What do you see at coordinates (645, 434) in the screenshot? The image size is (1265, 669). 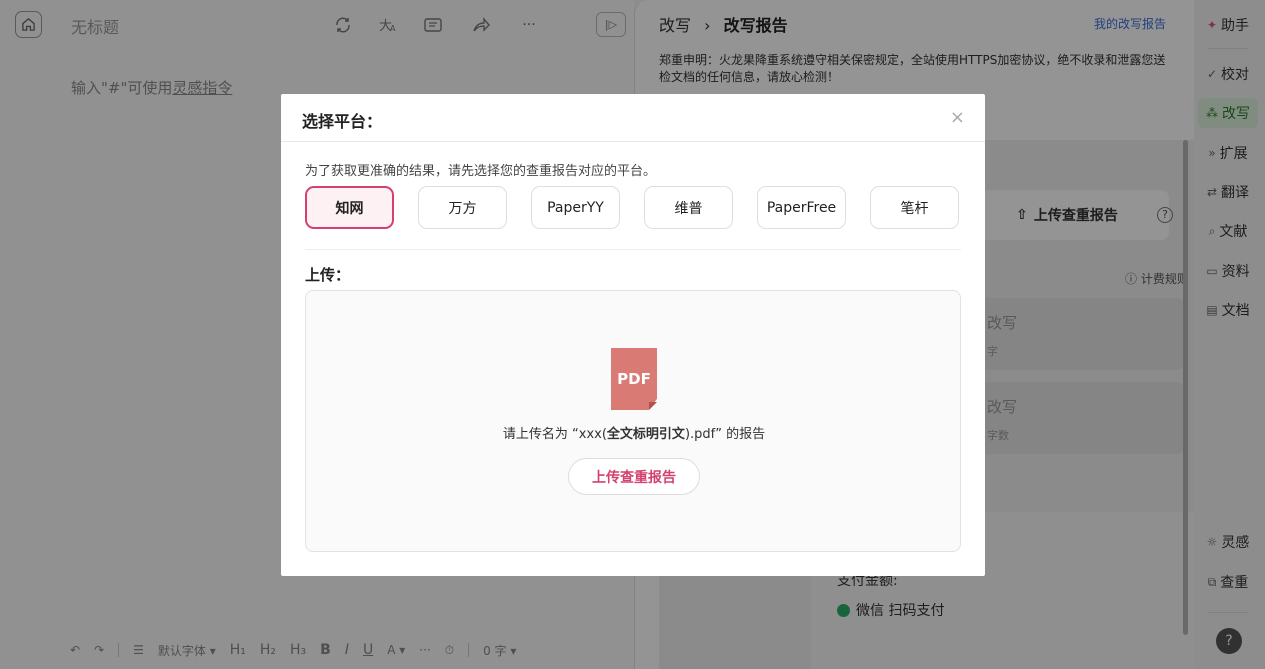 I see `hint-bold: 全文标明引文` at bounding box center [645, 434].